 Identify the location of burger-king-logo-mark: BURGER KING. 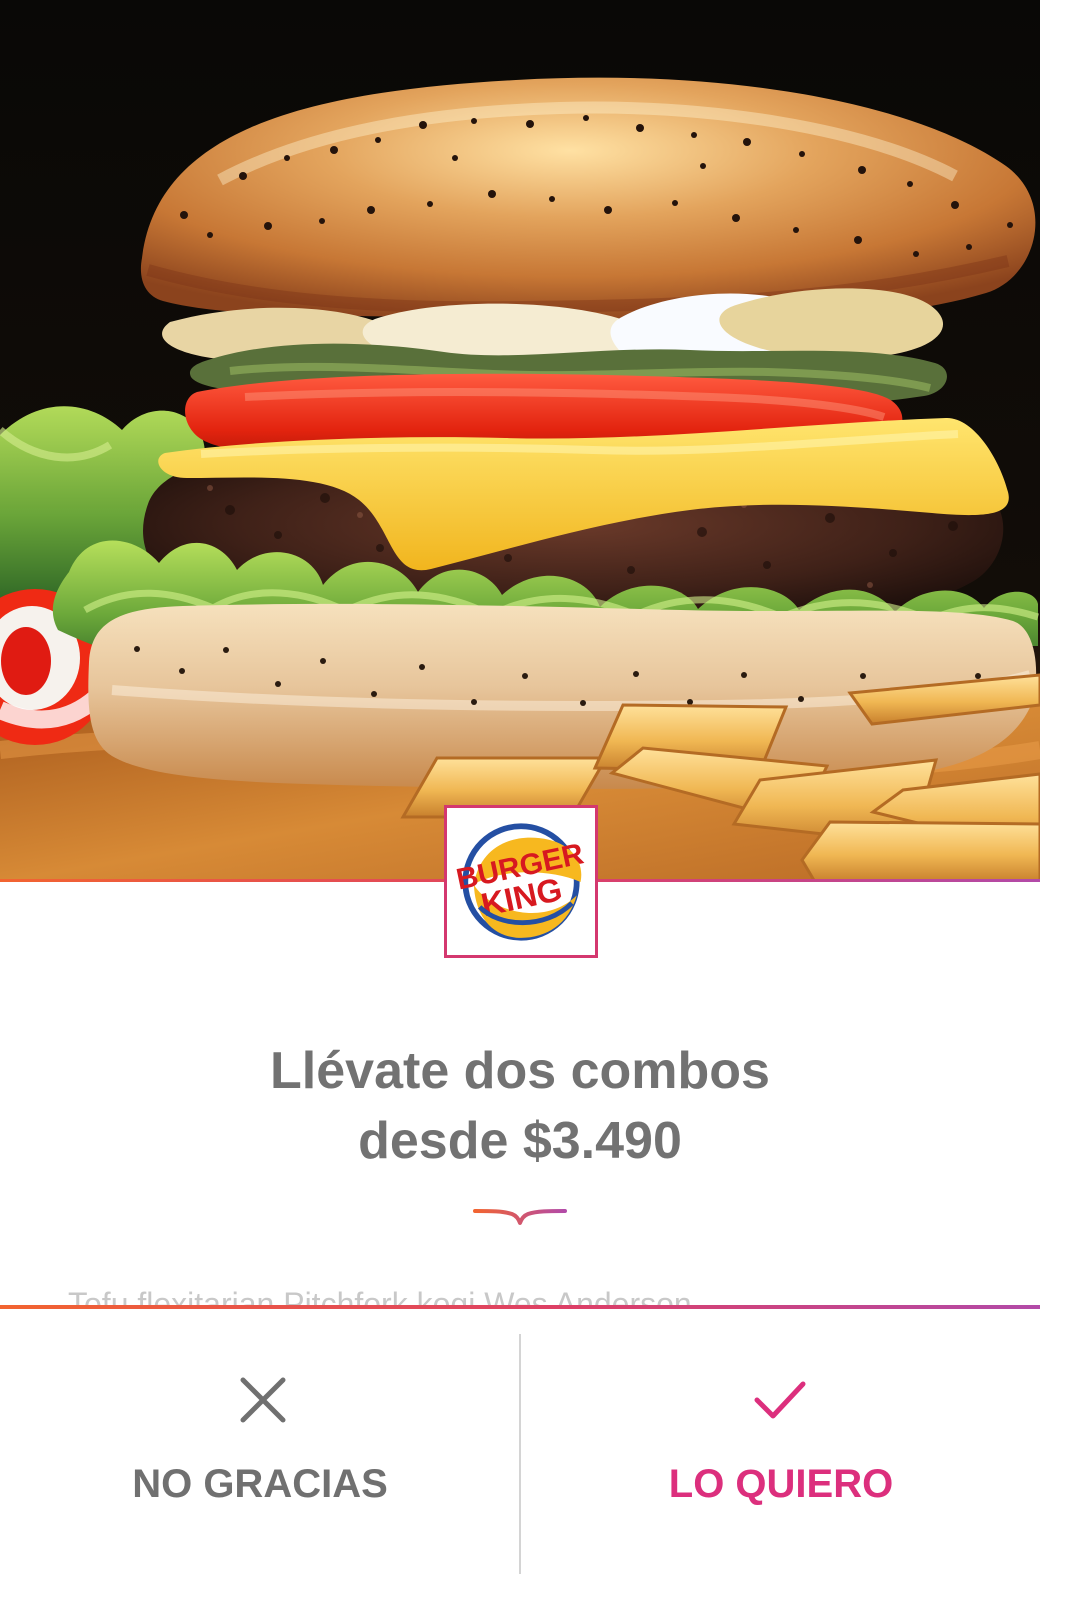
(520, 882).